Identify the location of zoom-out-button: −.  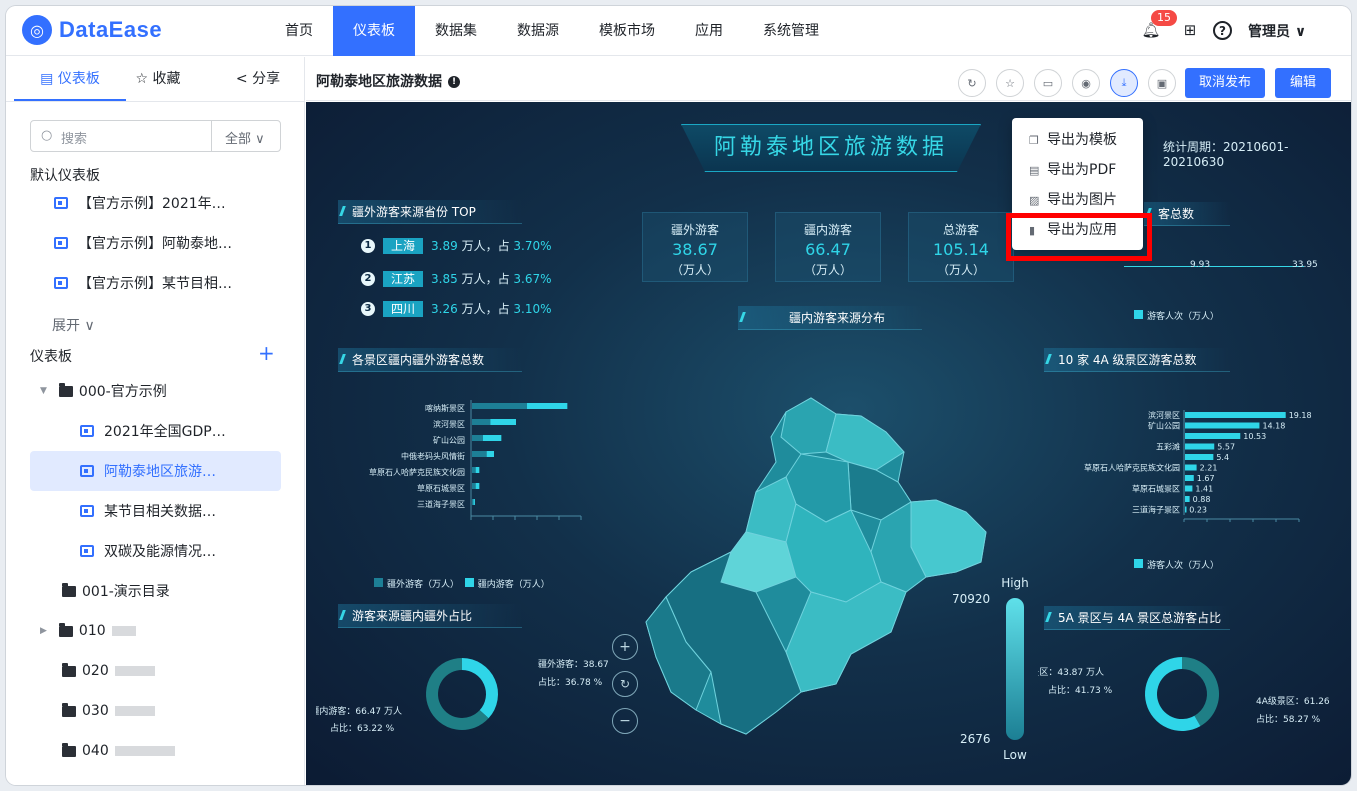
(625, 721).